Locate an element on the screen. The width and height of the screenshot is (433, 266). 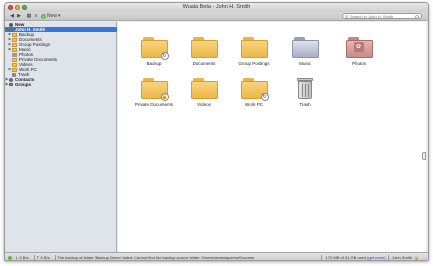
grid-item-documents: Documents is located at coordinates (204, 54).